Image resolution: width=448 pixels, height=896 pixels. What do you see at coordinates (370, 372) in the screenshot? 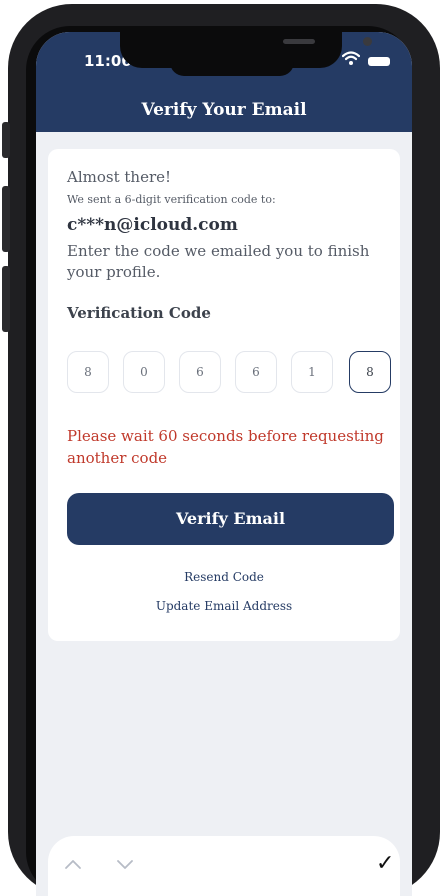
I see `code-digit-6: 8` at bounding box center [370, 372].